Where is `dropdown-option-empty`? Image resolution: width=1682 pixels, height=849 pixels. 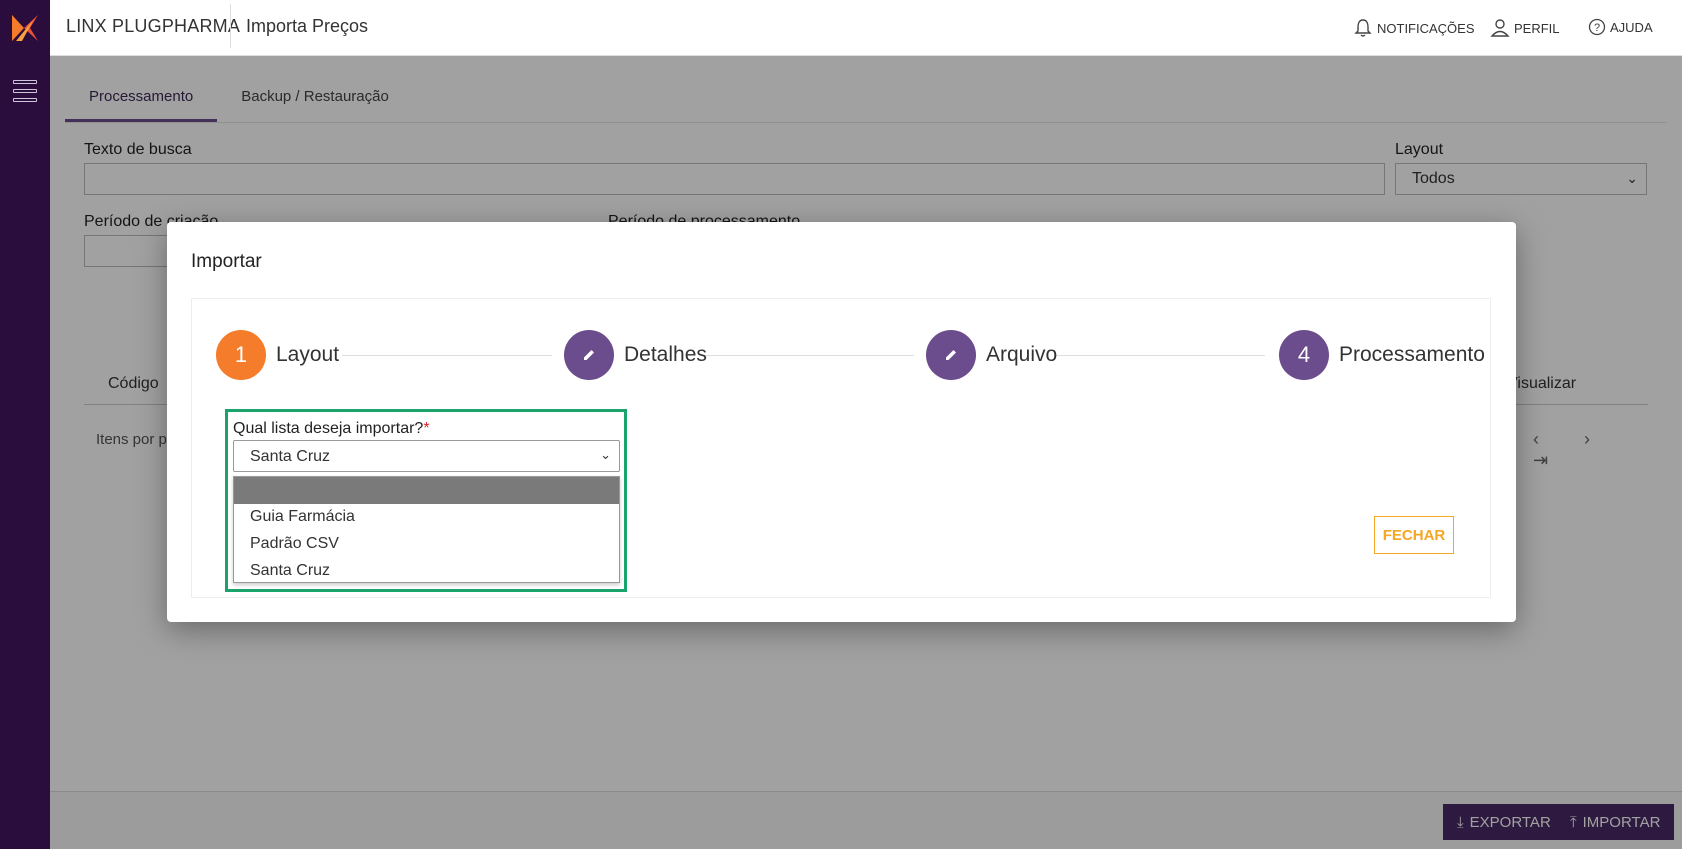 dropdown-option-empty is located at coordinates (426, 490).